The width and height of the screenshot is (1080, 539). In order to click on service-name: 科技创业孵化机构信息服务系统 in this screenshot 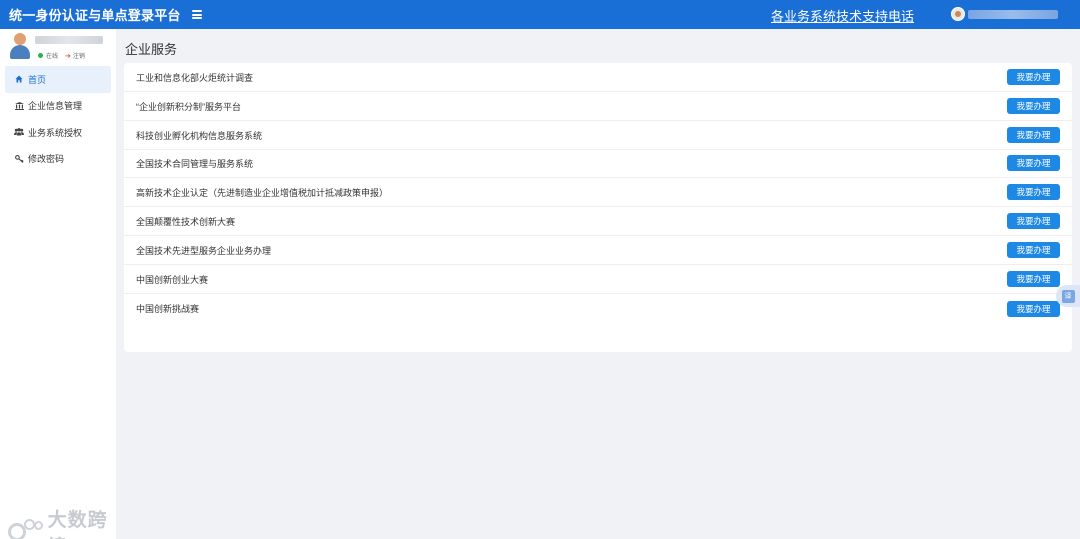, I will do `click(199, 135)`.